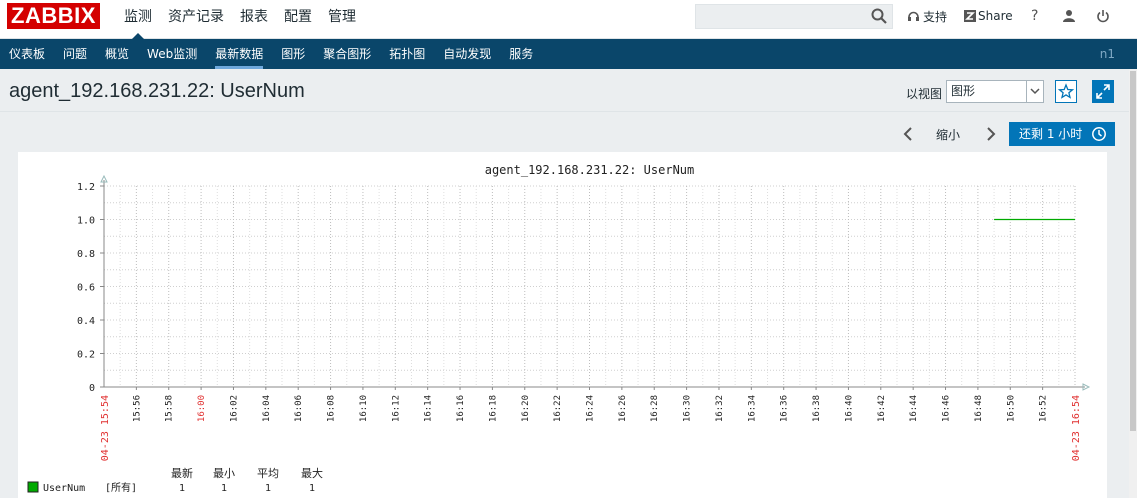 The width and height of the screenshot is (1137, 498). Describe the element at coordinates (170, 408) in the screenshot. I see `x-tick-label: 15:58` at that location.